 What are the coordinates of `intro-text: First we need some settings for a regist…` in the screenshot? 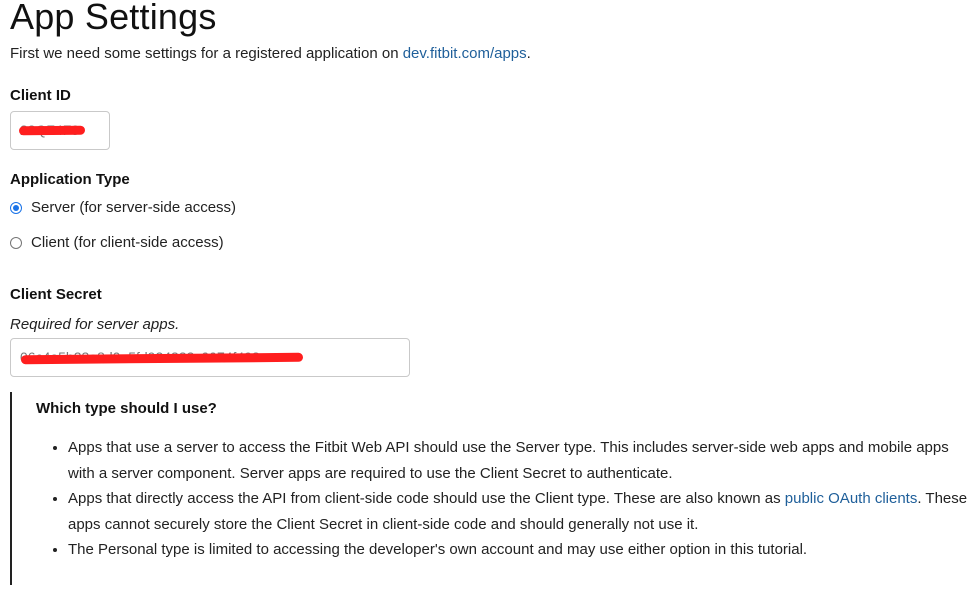 It's located at (270, 53).